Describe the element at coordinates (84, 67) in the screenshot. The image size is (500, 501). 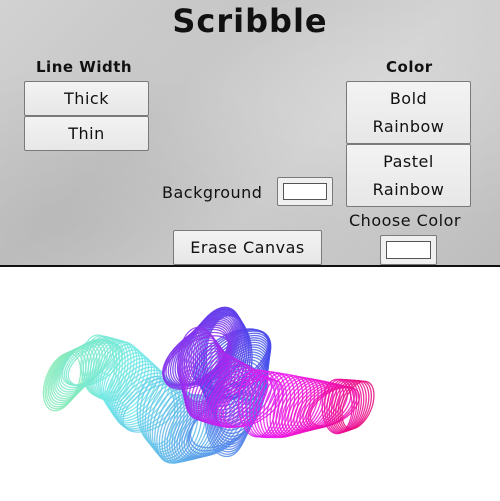
I see `line-width-label: Line Width` at that location.